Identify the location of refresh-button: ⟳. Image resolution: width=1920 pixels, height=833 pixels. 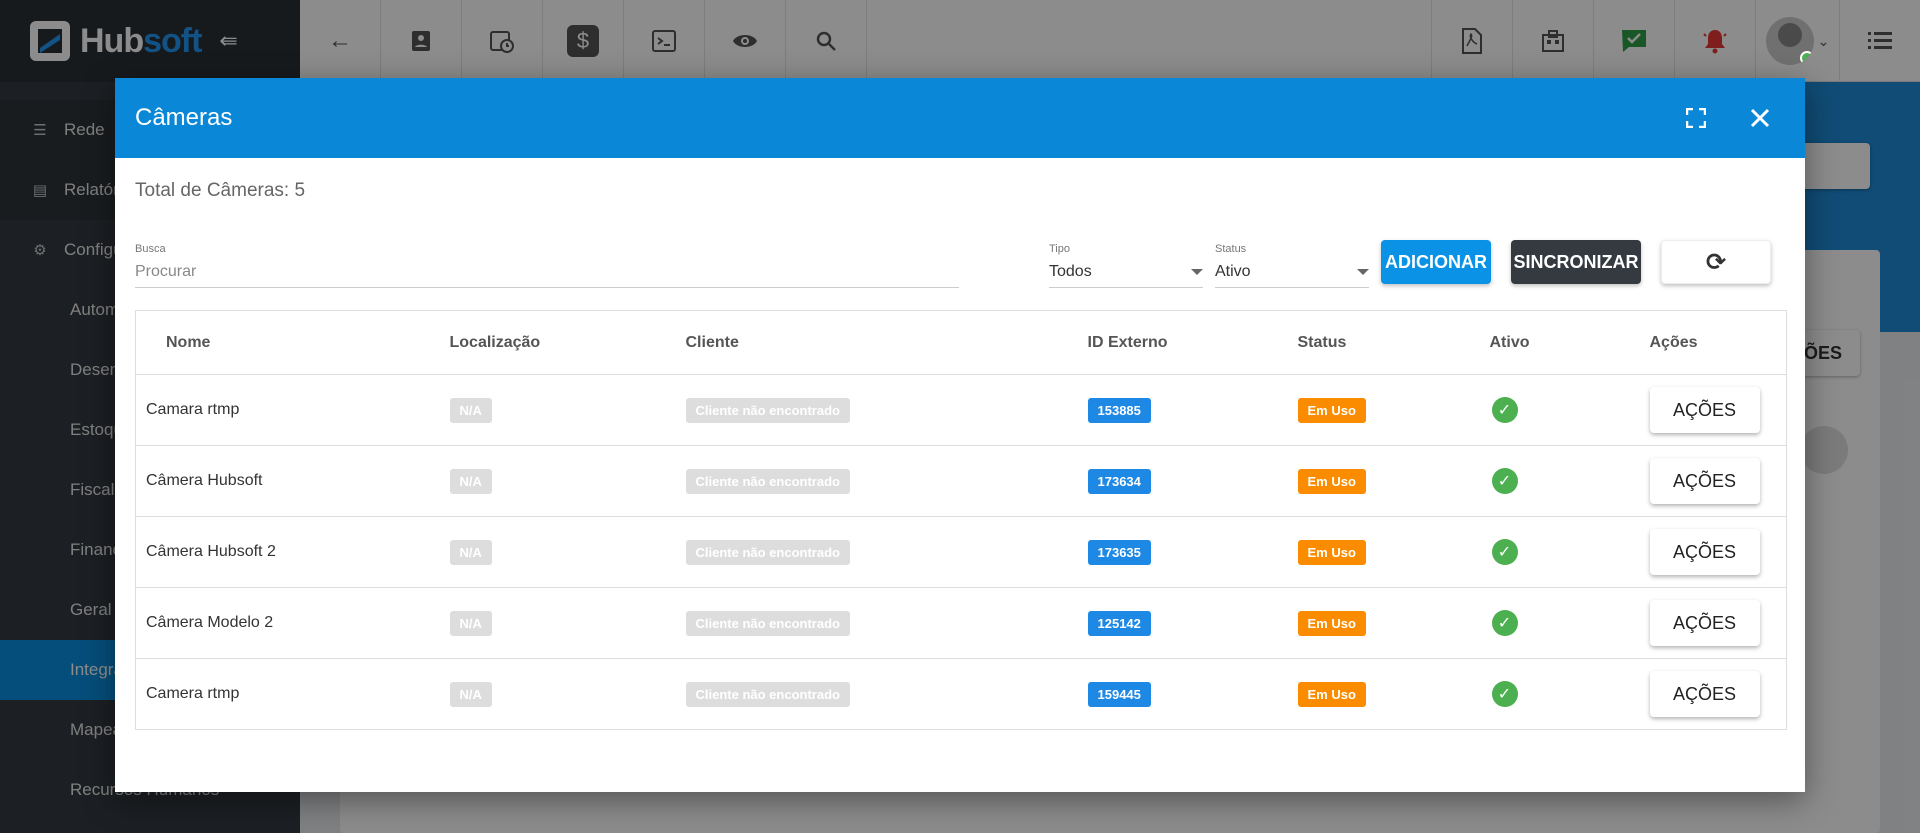
(1716, 262).